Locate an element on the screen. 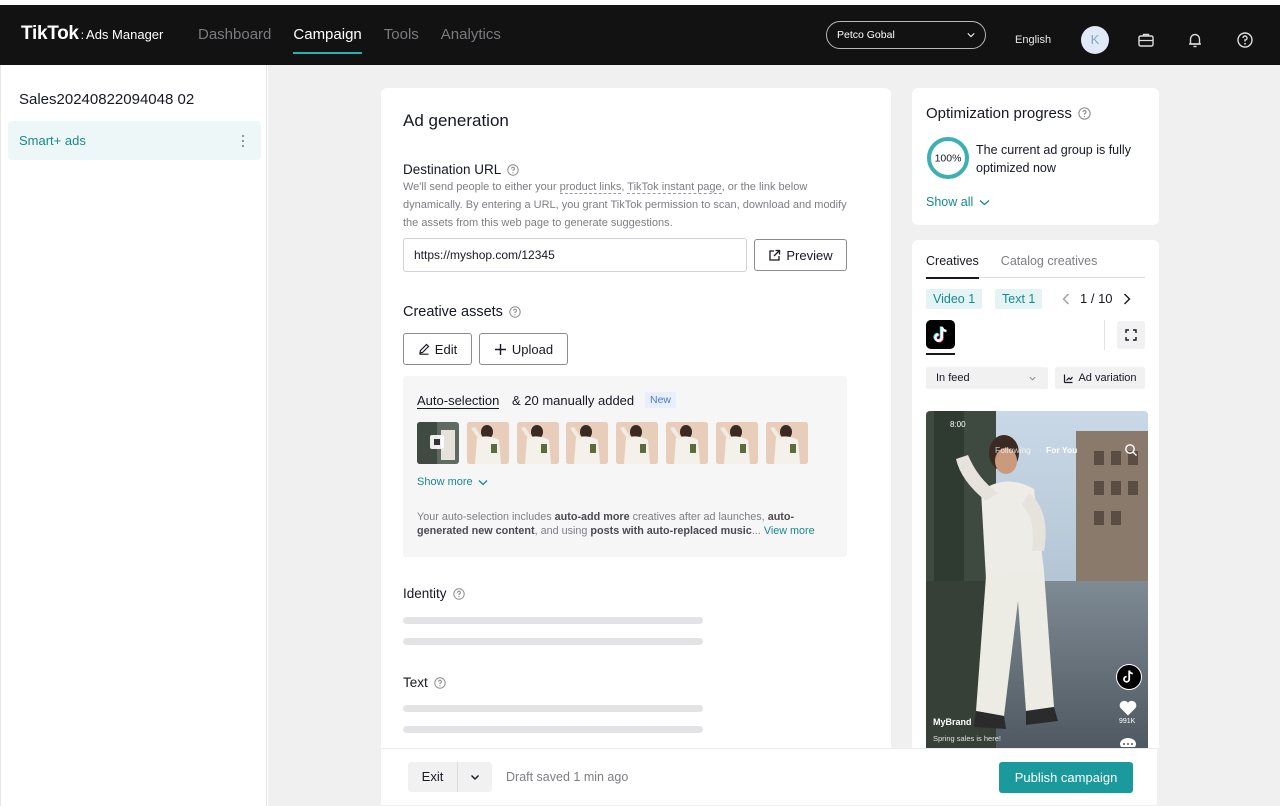 This screenshot has height=806, width=1280. exit-options-dropdown is located at coordinates (475, 777).